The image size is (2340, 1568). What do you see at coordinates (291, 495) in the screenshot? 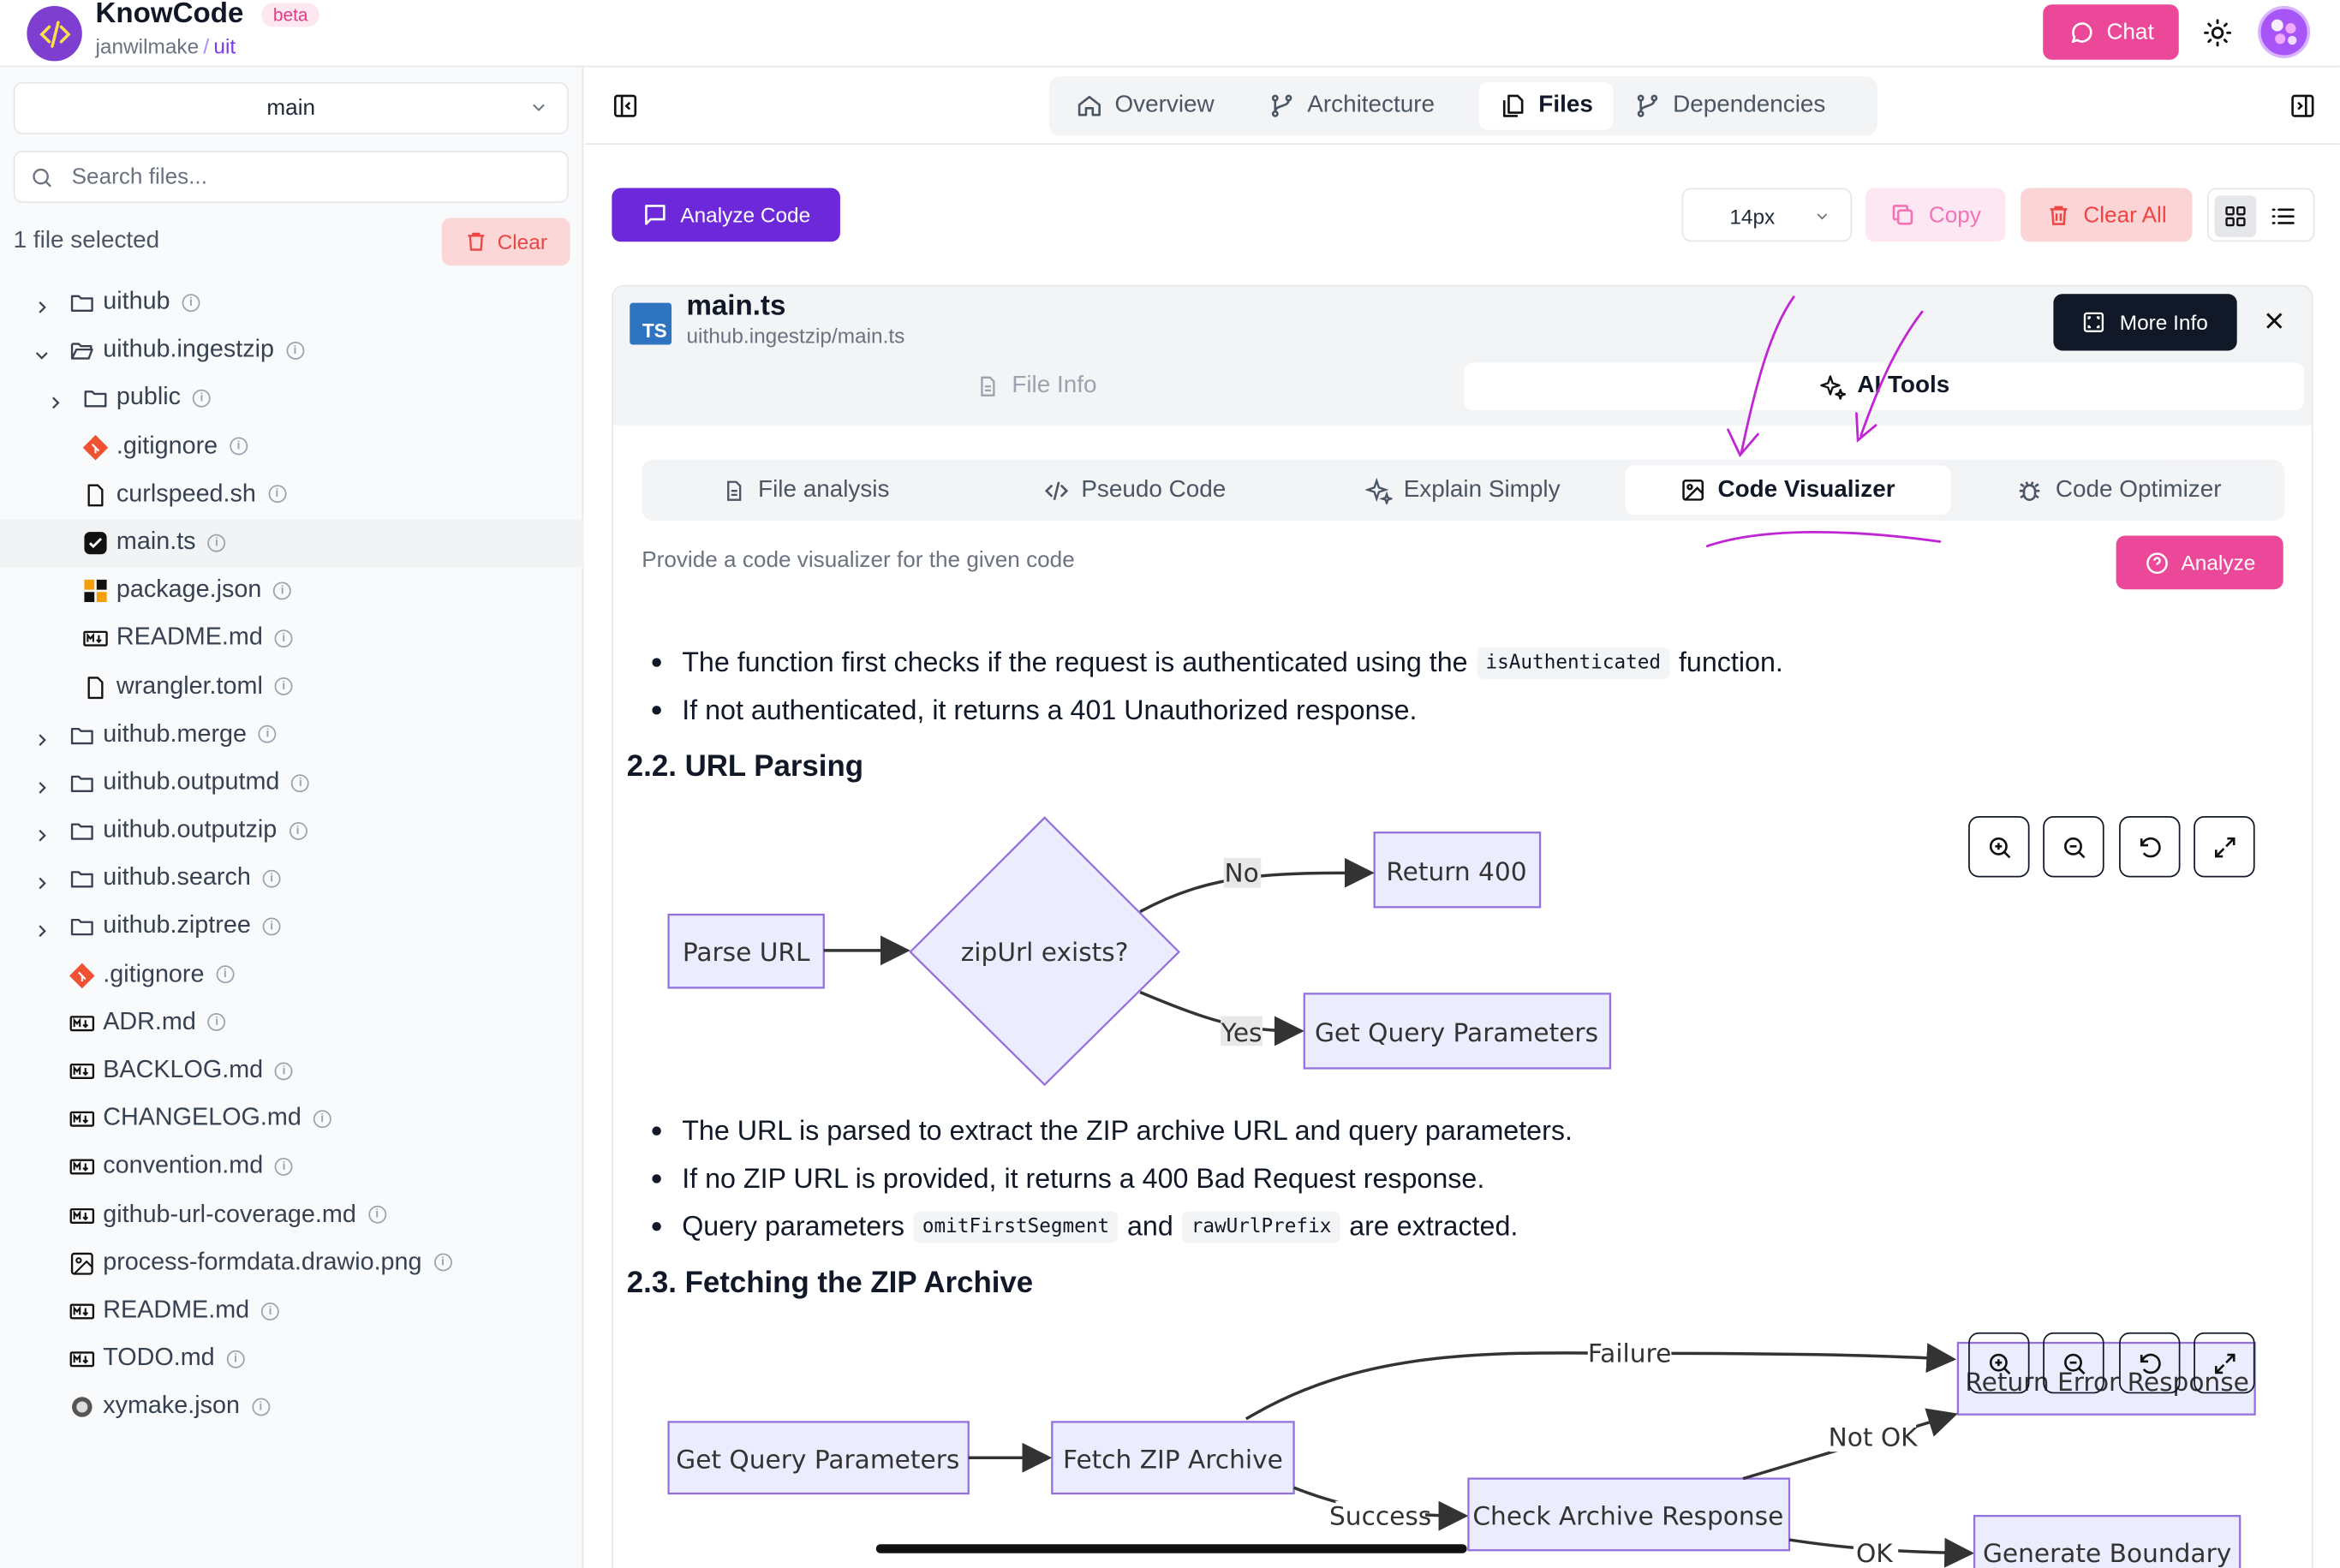
I see `tree-item: curlspeed.sh i` at bounding box center [291, 495].